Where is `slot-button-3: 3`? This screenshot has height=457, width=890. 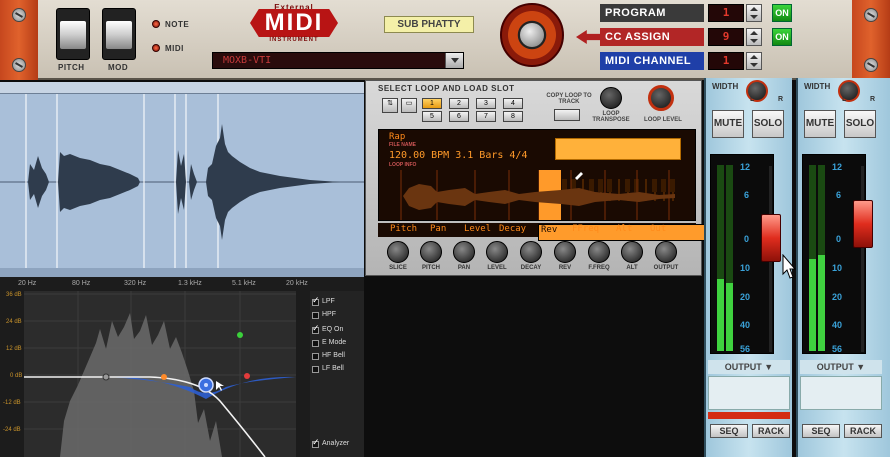 slot-button-3: 3 is located at coordinates (486, 103).